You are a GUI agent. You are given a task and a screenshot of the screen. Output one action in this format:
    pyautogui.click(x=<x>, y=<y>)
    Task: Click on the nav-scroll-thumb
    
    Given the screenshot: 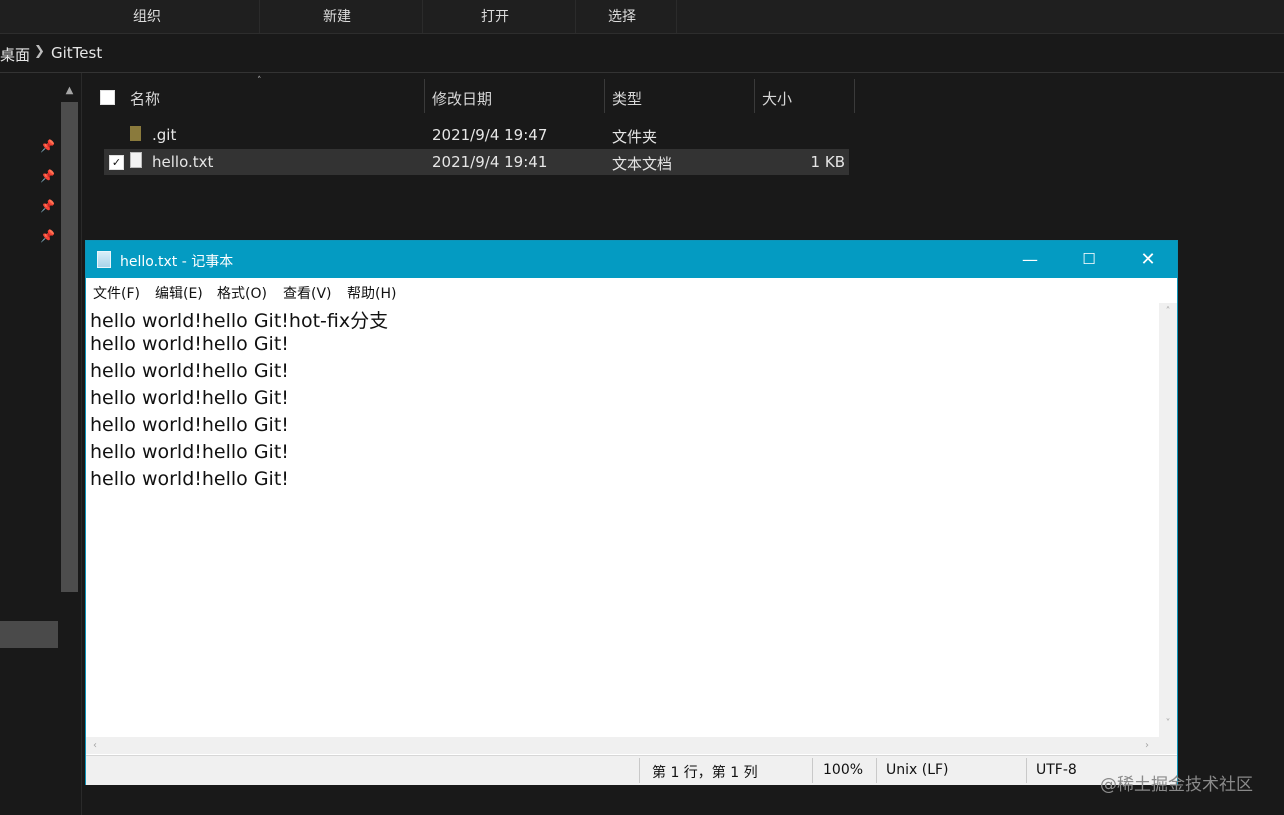 What is the action you would take?
    pyautogui.click(x=69, y=347)
    